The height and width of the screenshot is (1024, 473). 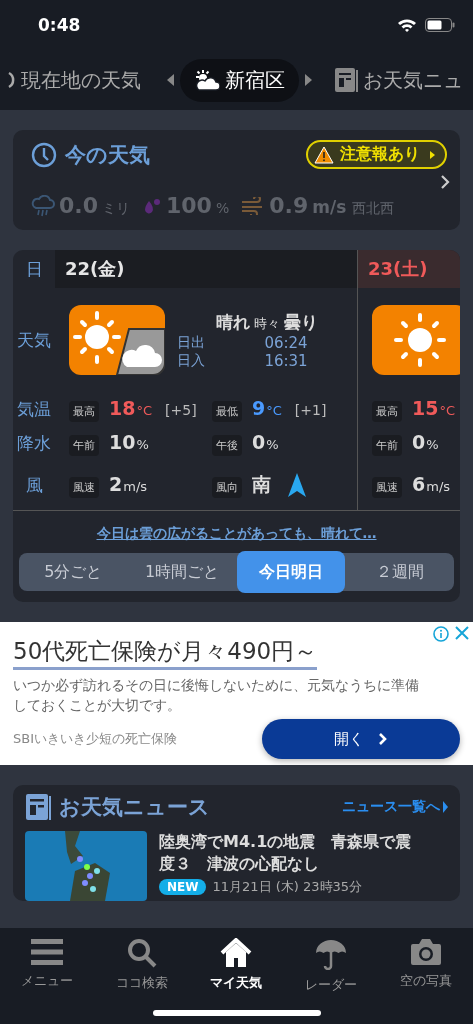 I want to click on advertiser-name: SBIいきいき少短の死亡保険, so click(x=95, y=739).